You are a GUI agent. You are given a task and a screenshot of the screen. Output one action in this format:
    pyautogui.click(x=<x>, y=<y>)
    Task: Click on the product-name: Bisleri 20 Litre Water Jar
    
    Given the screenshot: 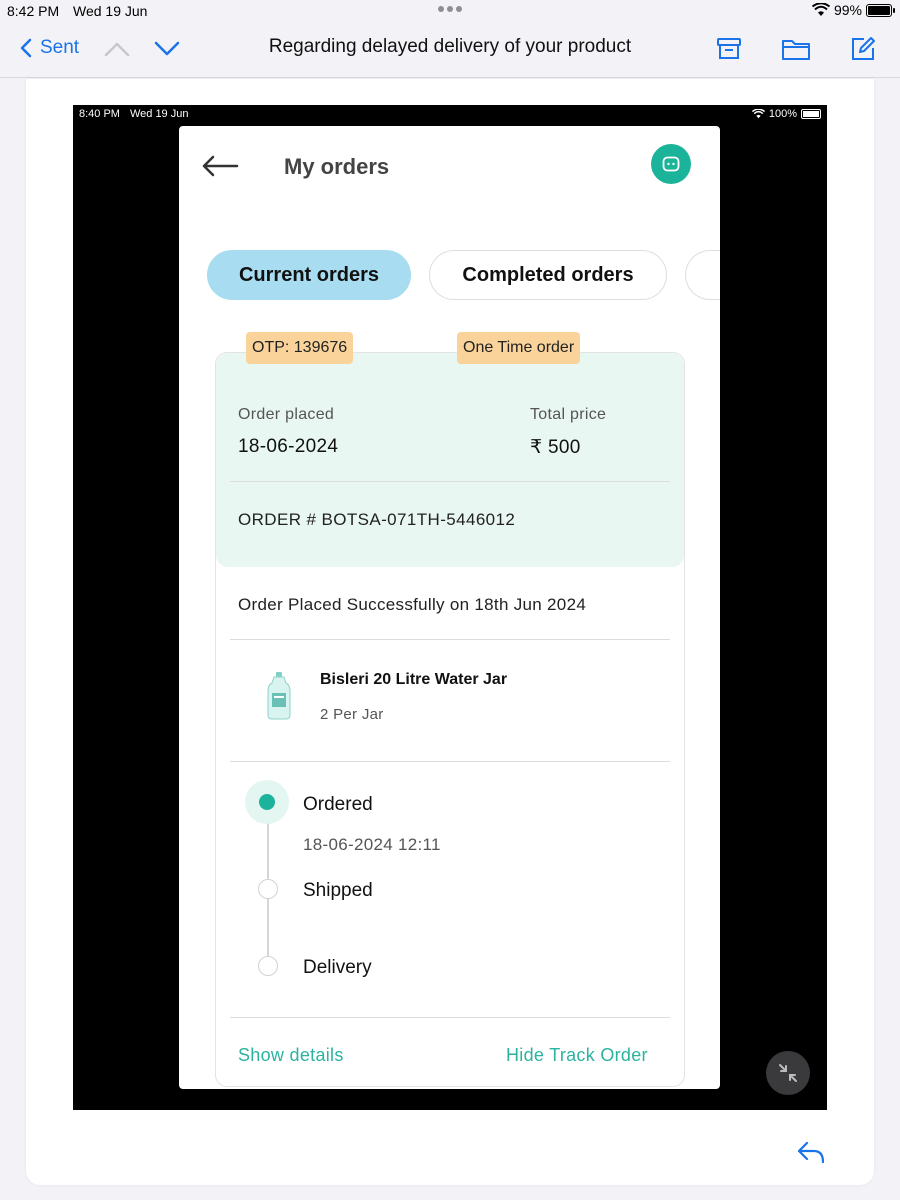 What is the action you would take?
    pyautogui.click(x=414, y=679)
    